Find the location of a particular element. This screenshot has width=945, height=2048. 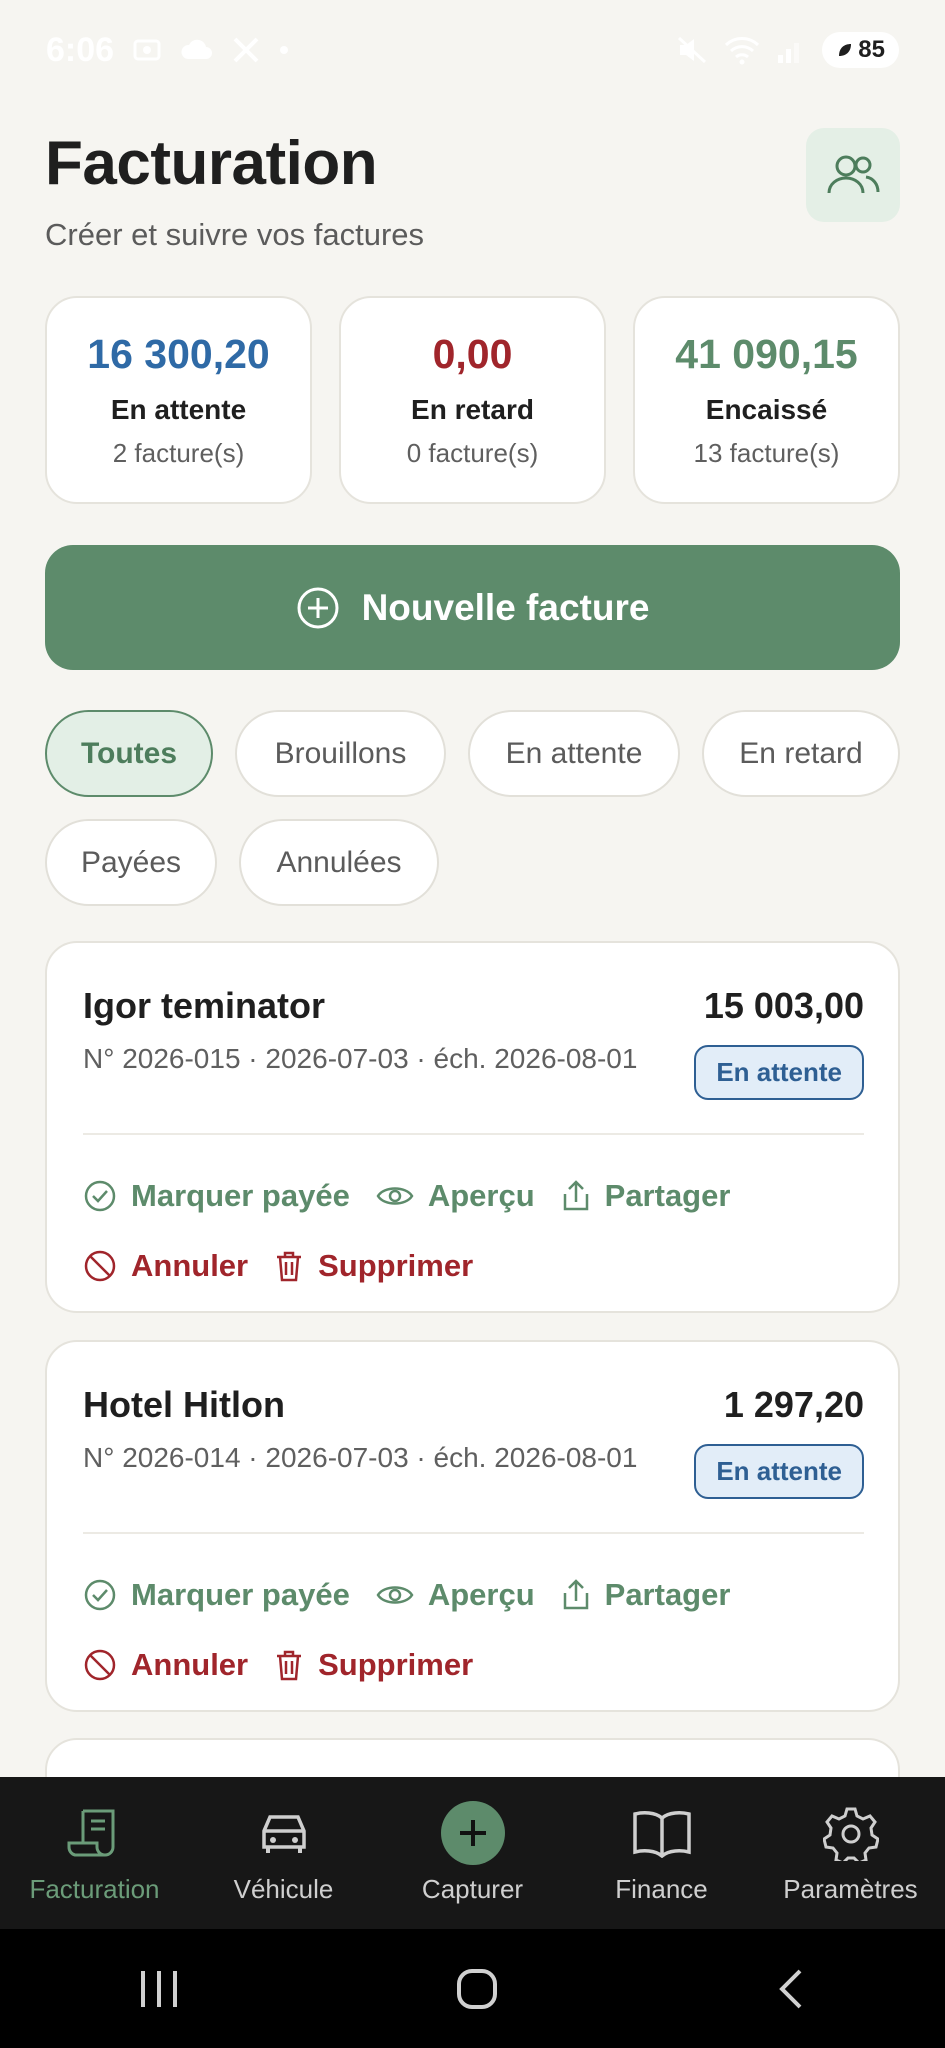

invoice-icon is located at coordinates (90, 1832).